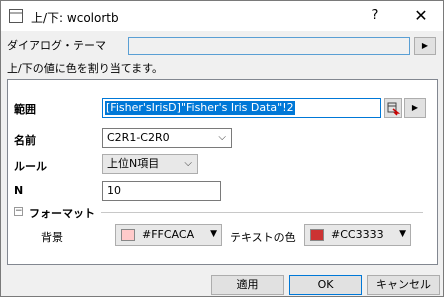 This screenshot has width=444, height=297. I want to click on ok-button: OK, so click(325, 285).